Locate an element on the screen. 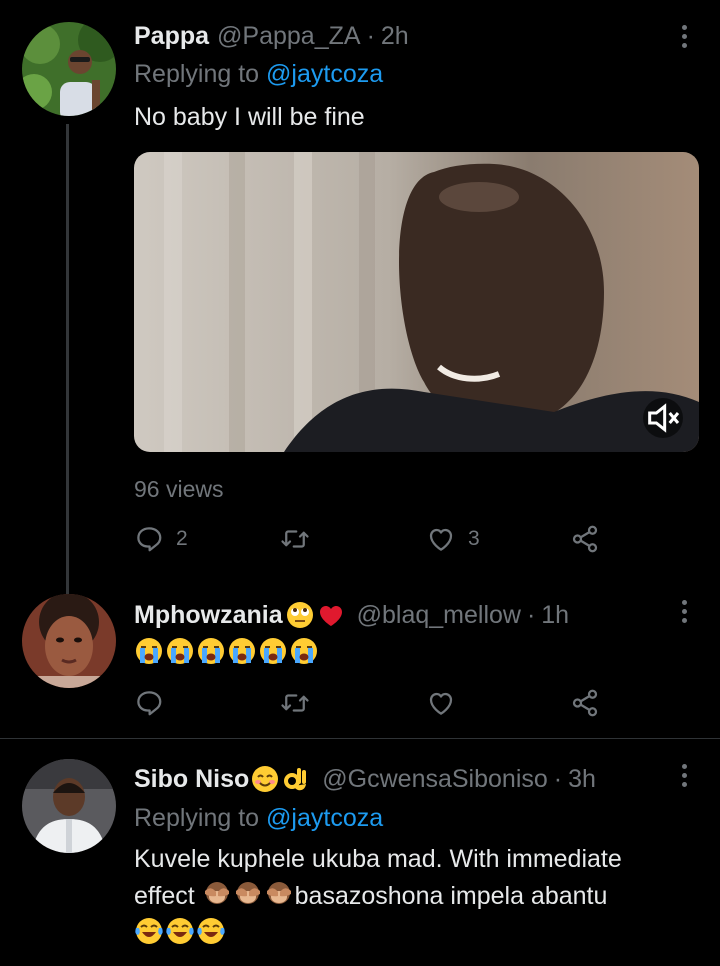 The height and width of the screenshot is (966, 720). tweet-header: Sibo Niso @GcwensaSiboniso · 3h is located at coordinates (365, 779).